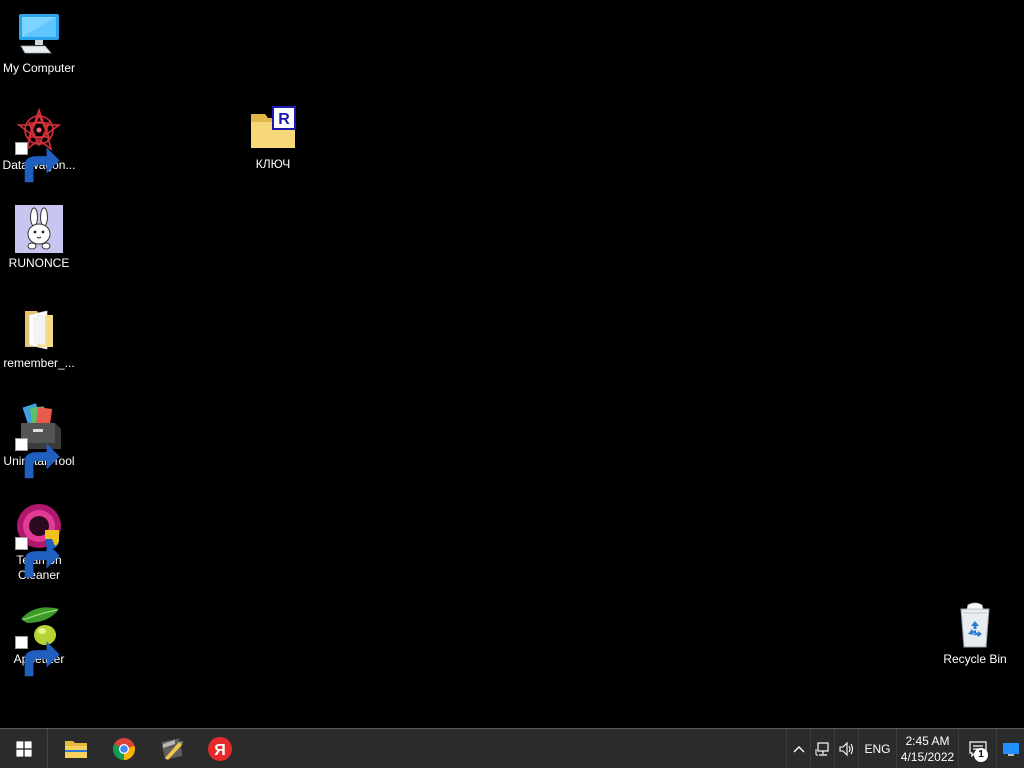 The image size is (1024, 768). I want to click on language-indicator: ENG, so click(877, 748).